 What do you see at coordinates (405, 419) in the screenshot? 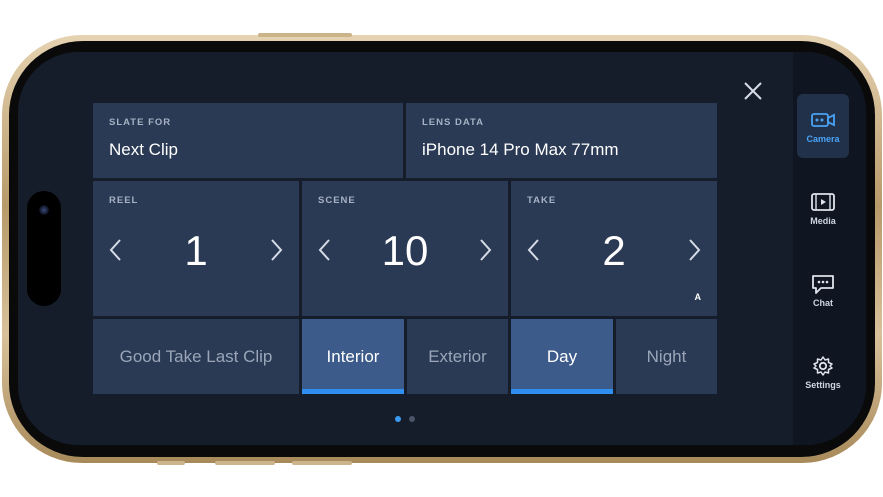
I see `page-indicator` at bounding box center [405, 419].